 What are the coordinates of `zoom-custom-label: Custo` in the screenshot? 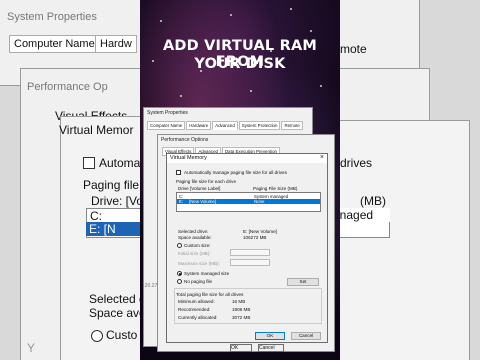 It's located at (122, 335).